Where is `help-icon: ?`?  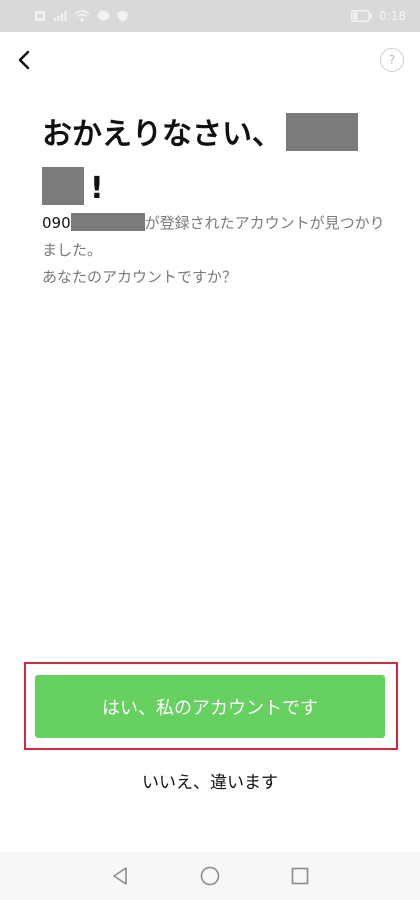
help-icon: ? is located at coordinates (392, 60).